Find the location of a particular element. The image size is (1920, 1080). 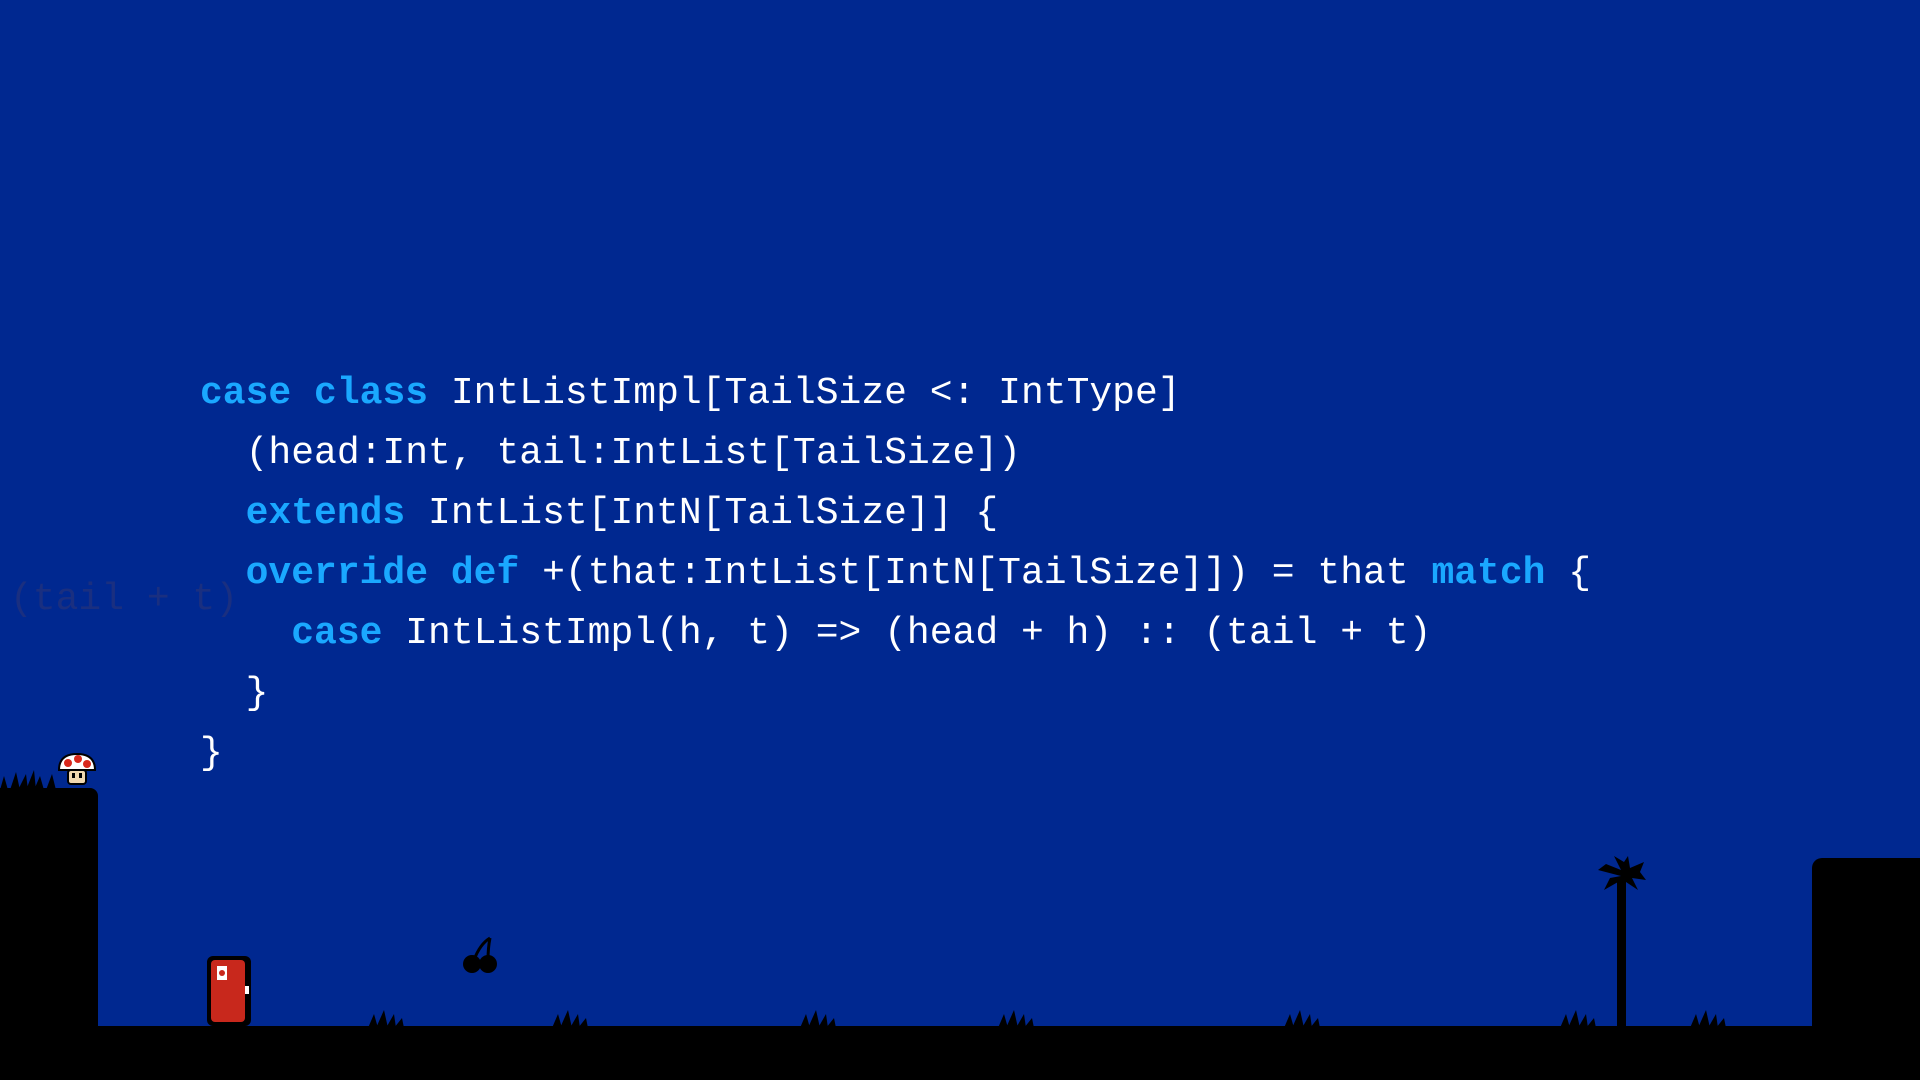

palm-tree-icon is located at coordinates (1622, 942).